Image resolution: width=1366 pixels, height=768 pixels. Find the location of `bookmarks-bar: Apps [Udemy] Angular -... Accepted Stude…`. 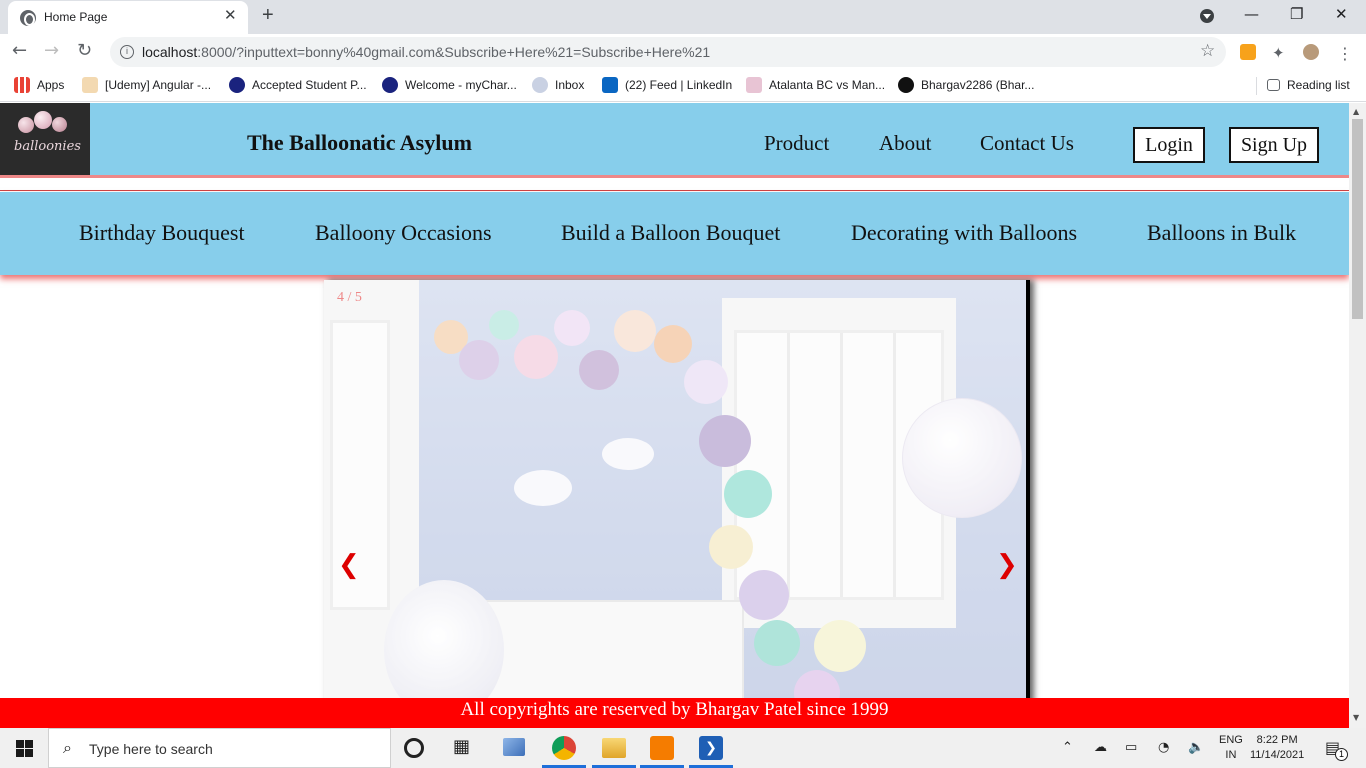

bookmarks-bar: Apps [Udemy] Angular -... Accepted Stude… is located at coordinates (683, 86).